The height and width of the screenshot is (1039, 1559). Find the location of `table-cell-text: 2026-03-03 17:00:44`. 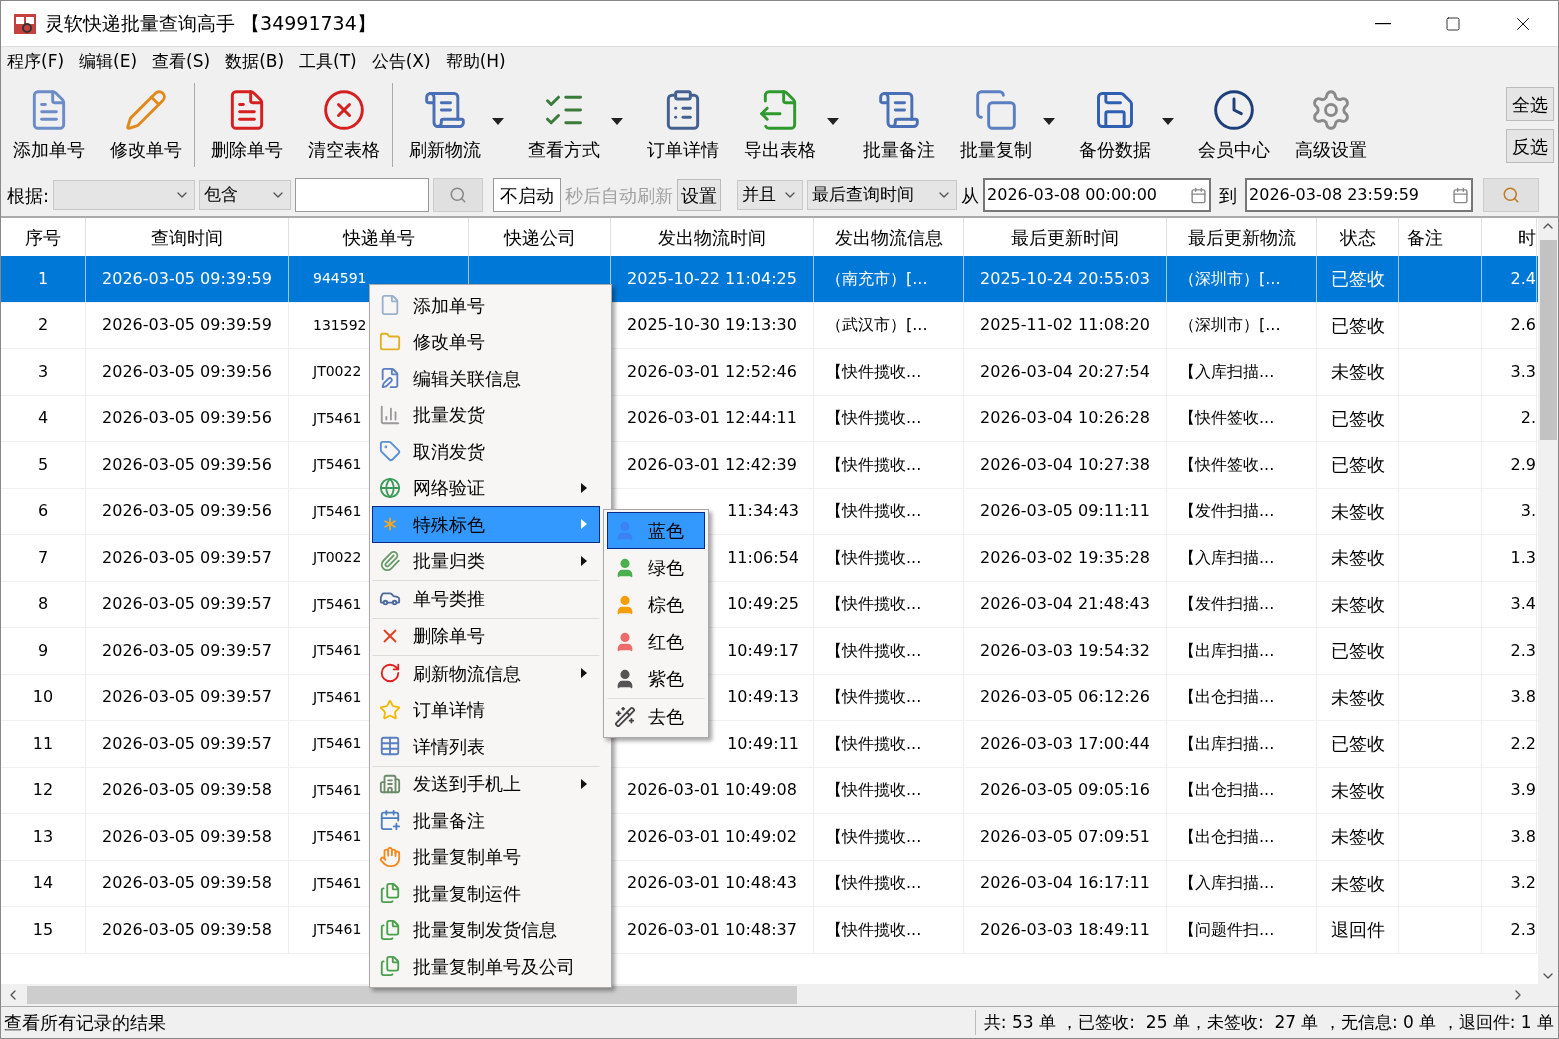

table-cell-text: 2026-03-03 17:00:44 is located at coordinates (1065, 743).